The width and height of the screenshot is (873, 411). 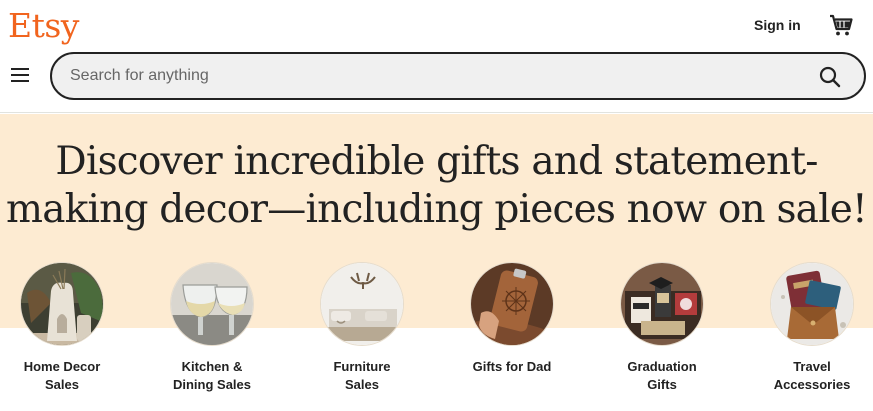 I want to click on category-furniture-sales: Furniture Sales, so click(x=362, y=328).